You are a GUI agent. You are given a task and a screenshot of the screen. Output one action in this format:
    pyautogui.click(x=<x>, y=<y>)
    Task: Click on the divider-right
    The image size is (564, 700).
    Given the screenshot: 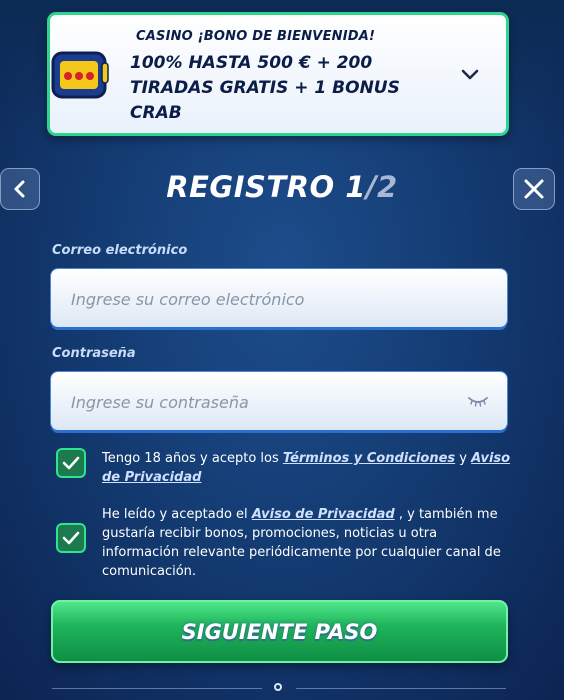 What is the action you would take?
    pyautogui.click(x=401, y=688)
    